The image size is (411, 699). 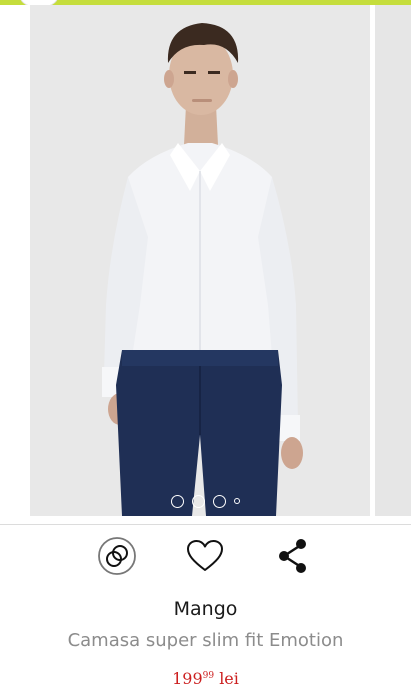 I want to click on favorite-button, so click(x=205, y=556).